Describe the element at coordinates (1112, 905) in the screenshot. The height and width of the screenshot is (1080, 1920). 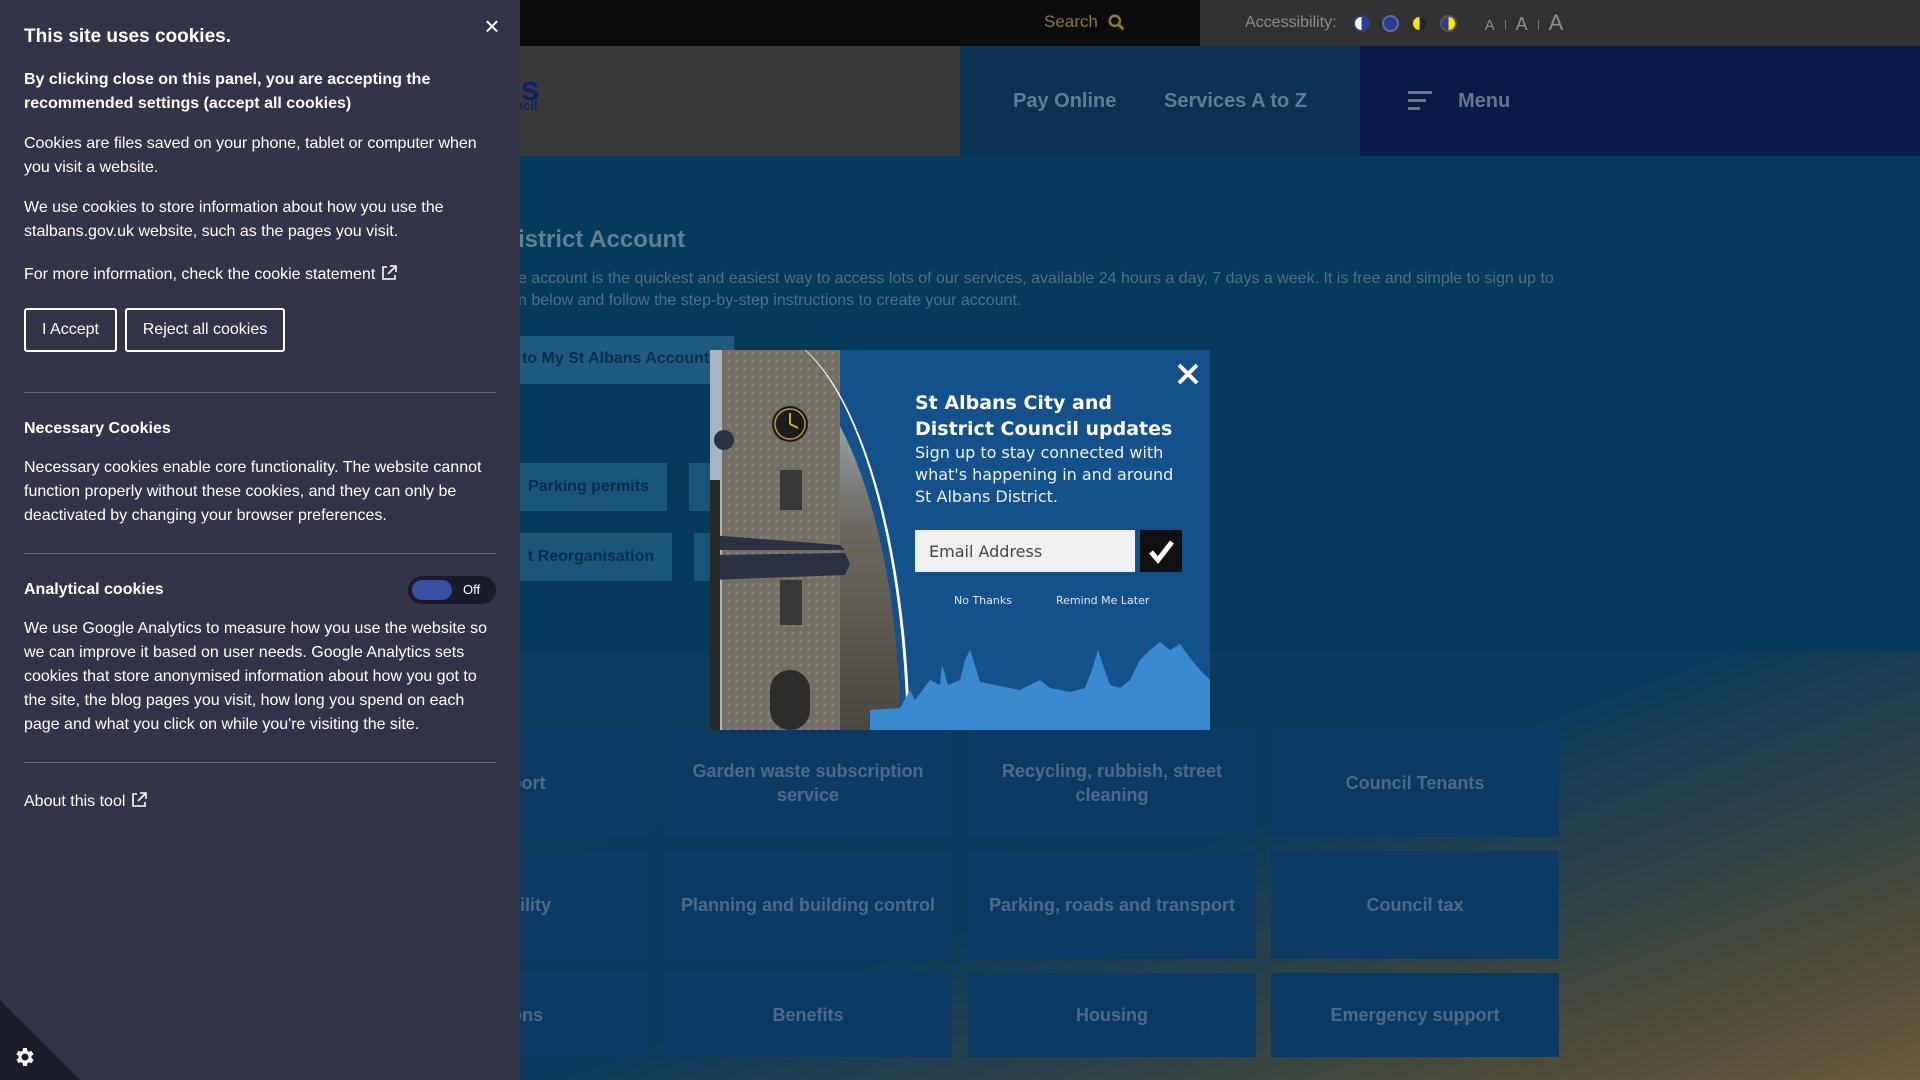
I see `service-tile: Parking, roads and transport` at that location.